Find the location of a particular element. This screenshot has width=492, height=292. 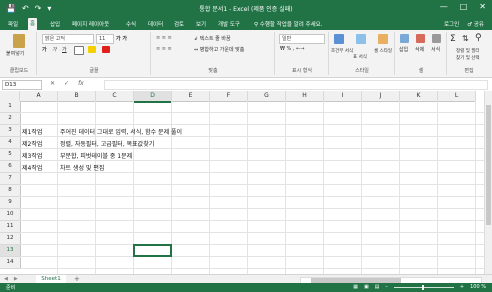

tab-review: 검토 is located at coordinates (179, 24).